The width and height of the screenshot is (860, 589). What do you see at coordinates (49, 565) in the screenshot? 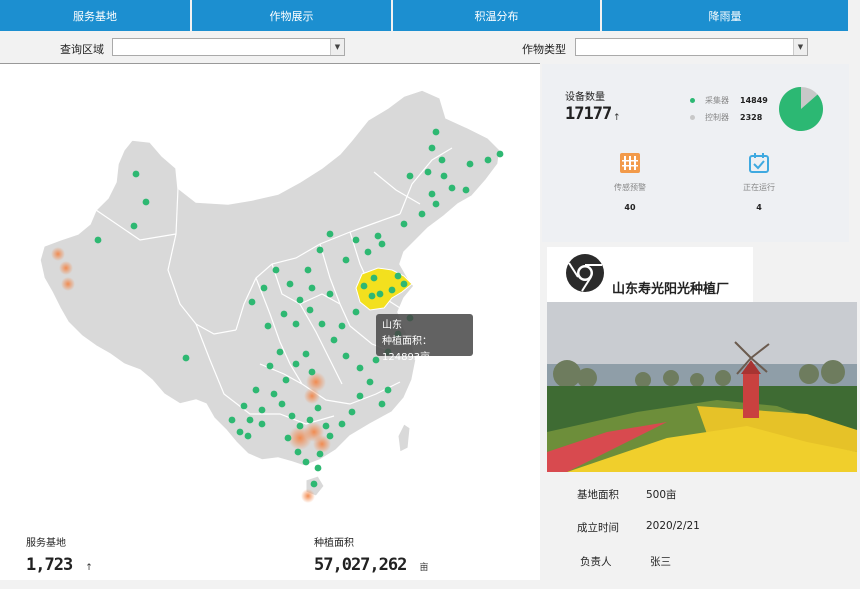
I see `bases-value: 1,723` at bounding box center [49, 565].